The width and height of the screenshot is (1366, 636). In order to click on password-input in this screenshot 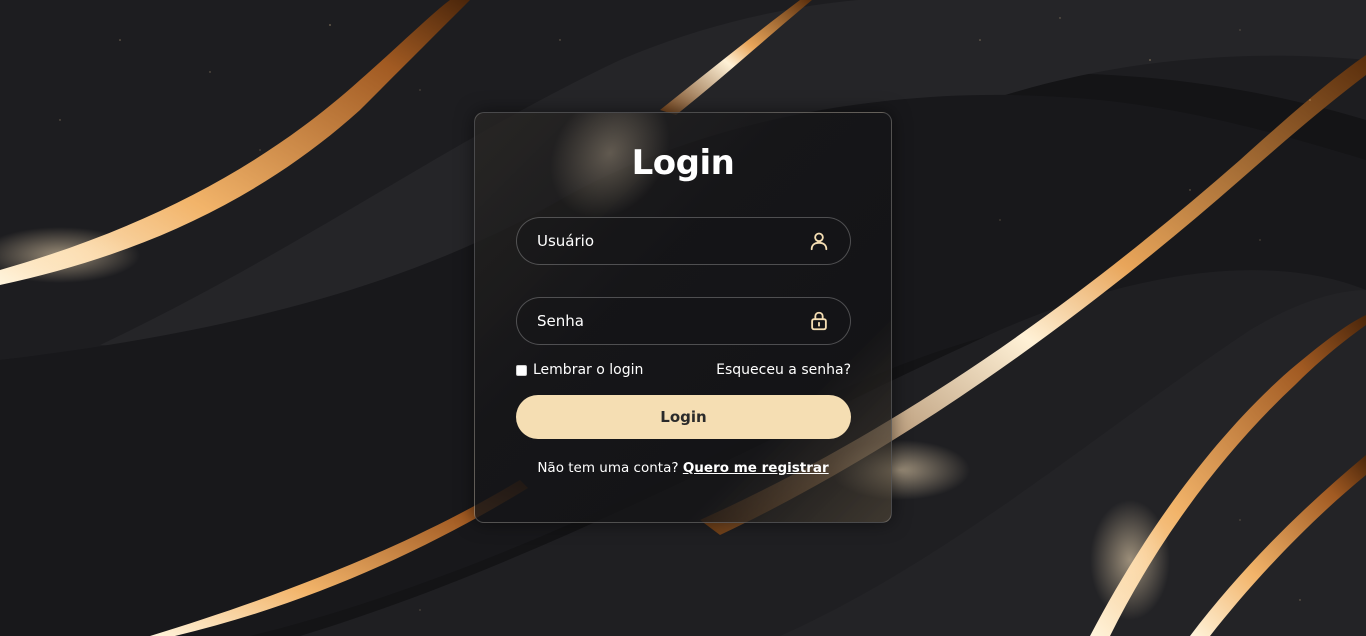, I will do `click(667, 320)`.